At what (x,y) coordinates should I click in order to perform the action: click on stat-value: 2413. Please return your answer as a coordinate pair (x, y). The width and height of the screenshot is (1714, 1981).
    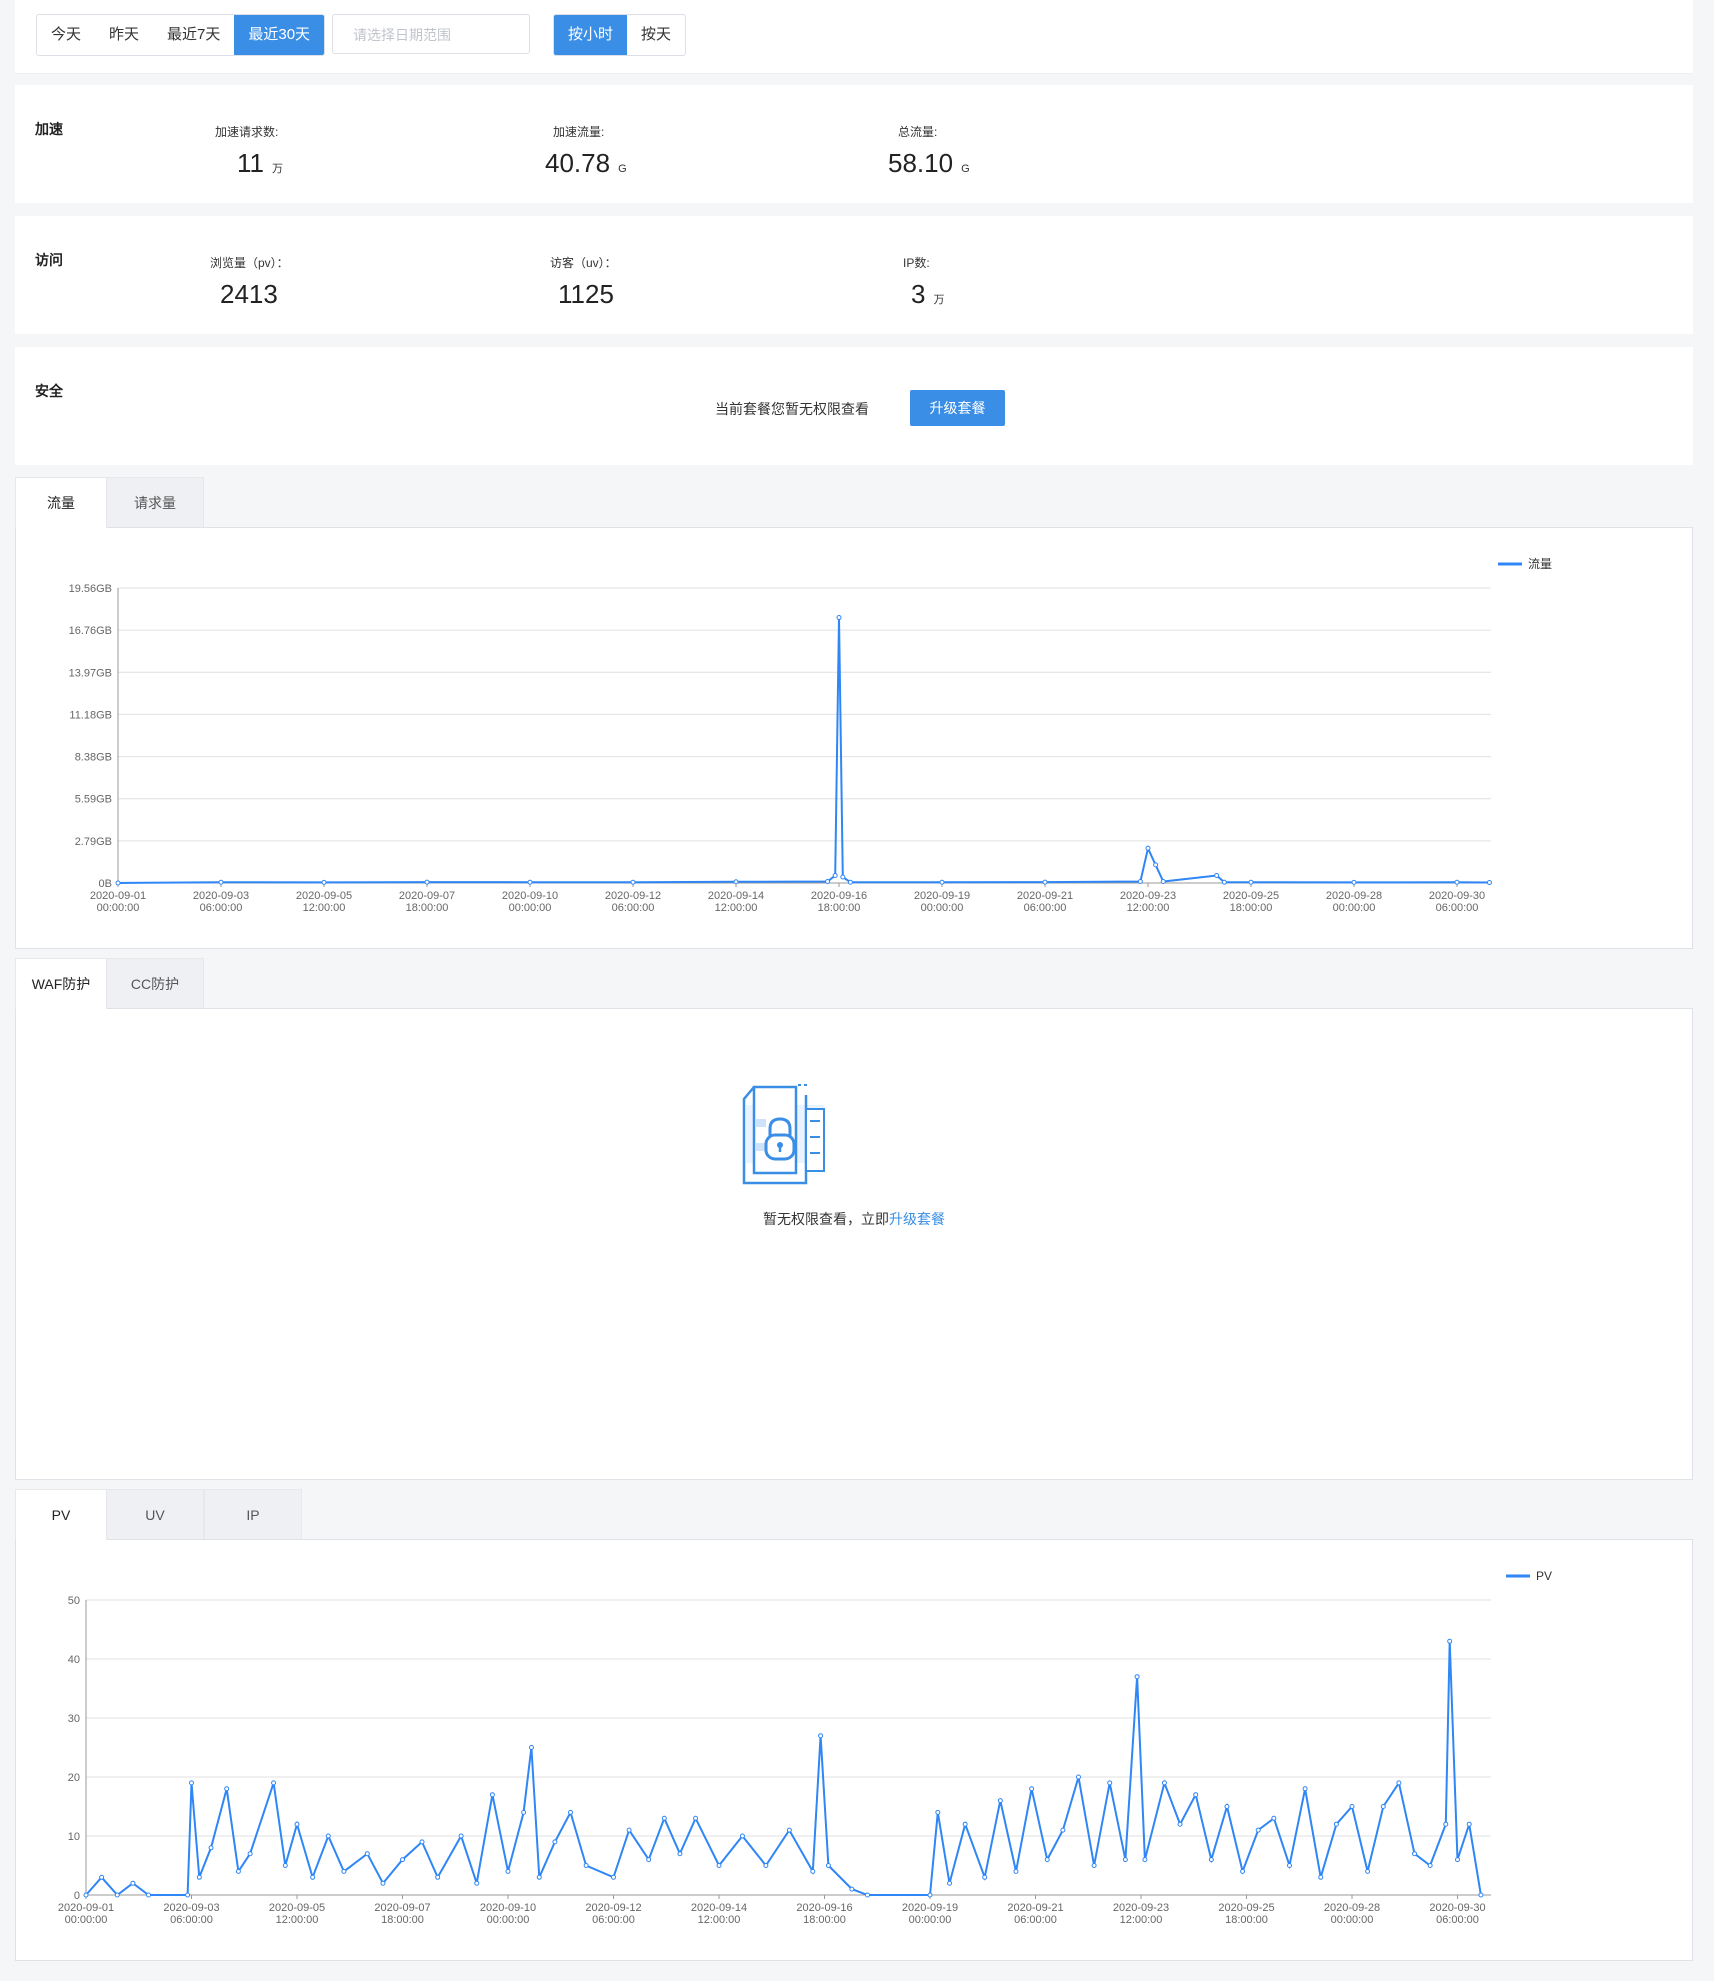
    Looking at the image, I should click on (249, 294).